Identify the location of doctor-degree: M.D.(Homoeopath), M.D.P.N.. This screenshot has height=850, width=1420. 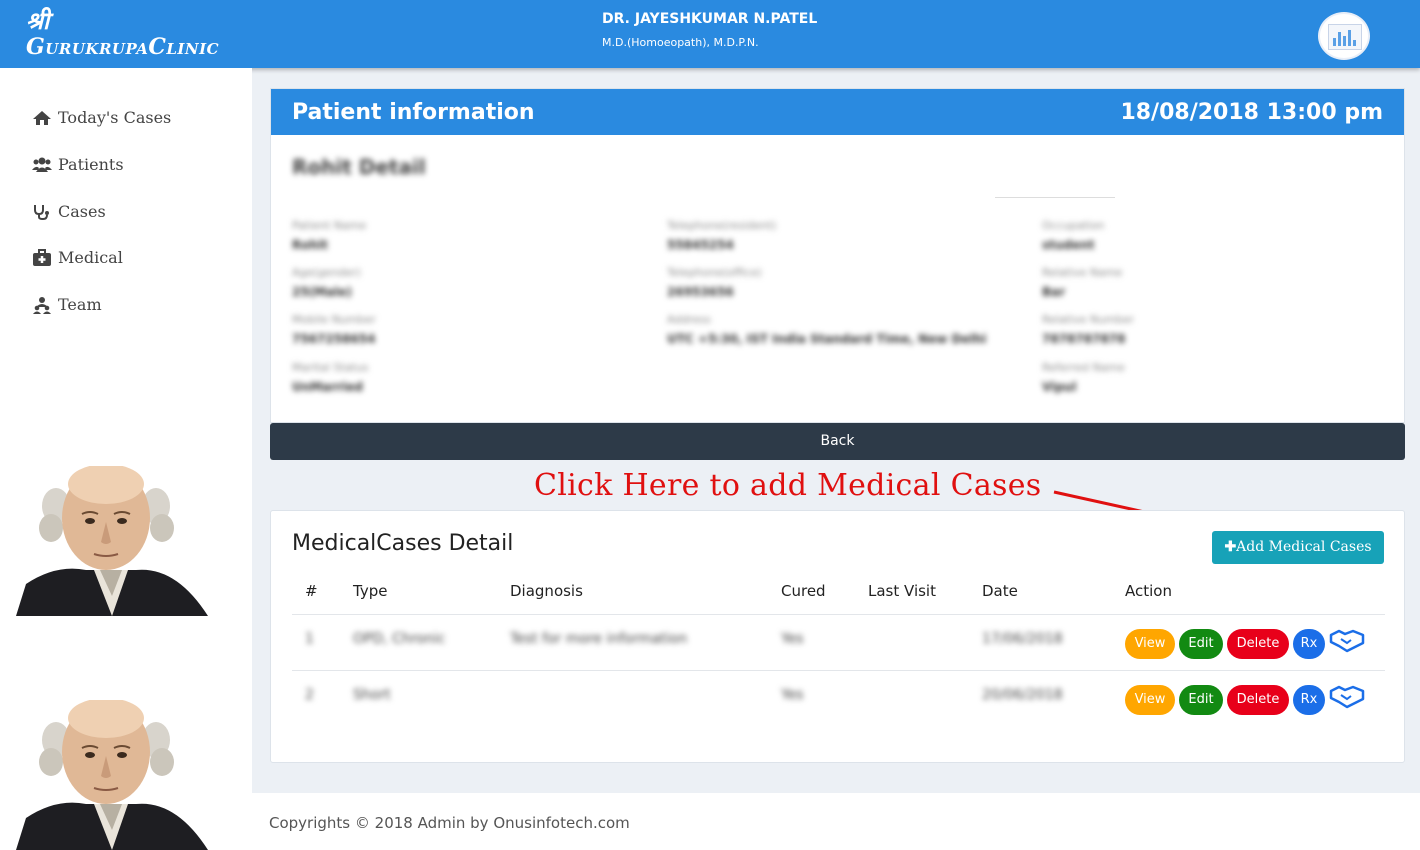
(680, 42).